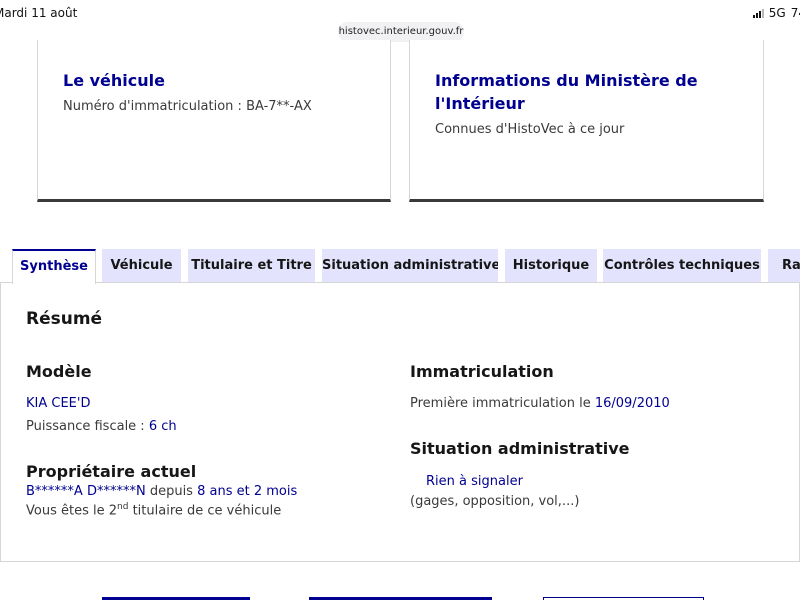  Describe the element at coordinates (58, 403) in the screenshot. I see `modele-name: KIA CEE'D` at that location.